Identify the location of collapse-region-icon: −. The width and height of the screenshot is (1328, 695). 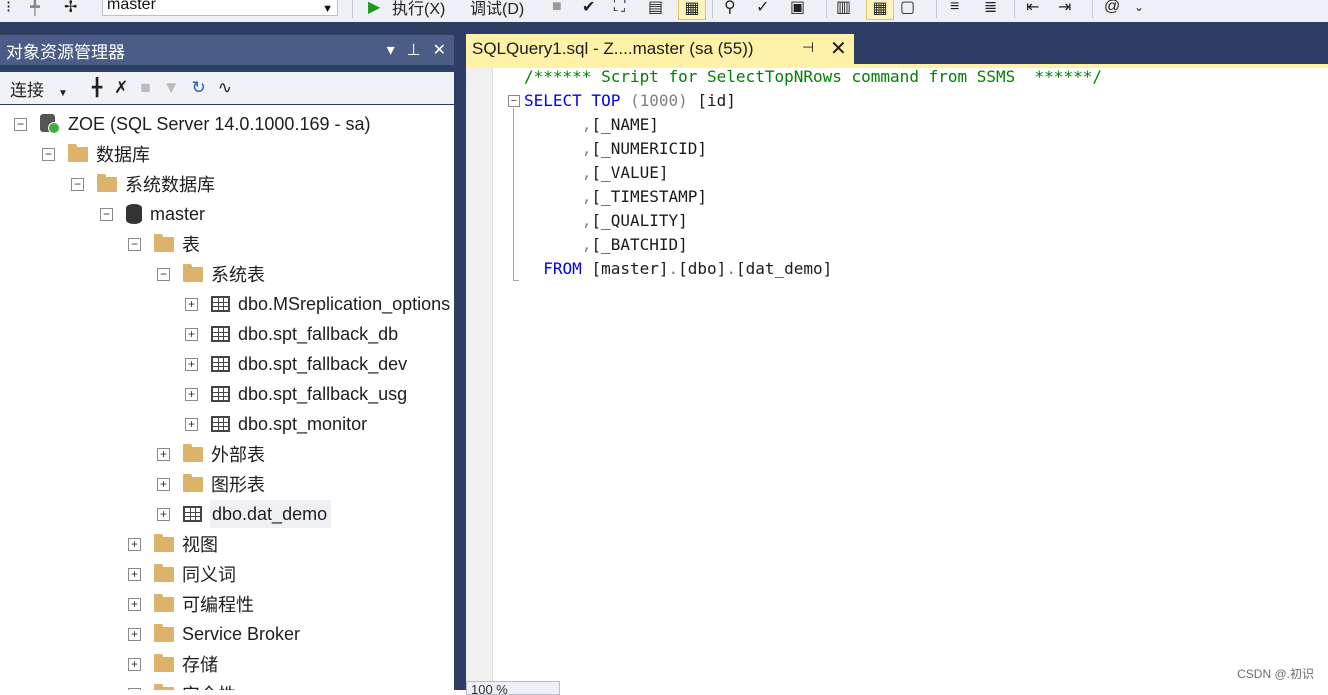
(514, 101).